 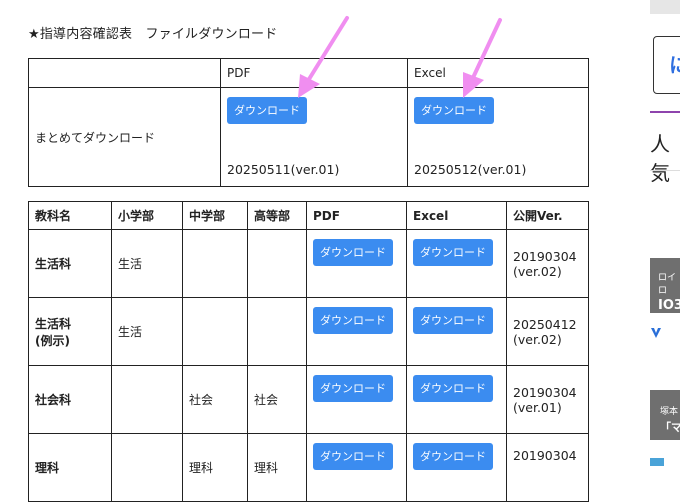 What do you see at coordinates (70, 215) in the screenshot?
I see `col-header-subject: 教科名` at bounding box center [70, 215].